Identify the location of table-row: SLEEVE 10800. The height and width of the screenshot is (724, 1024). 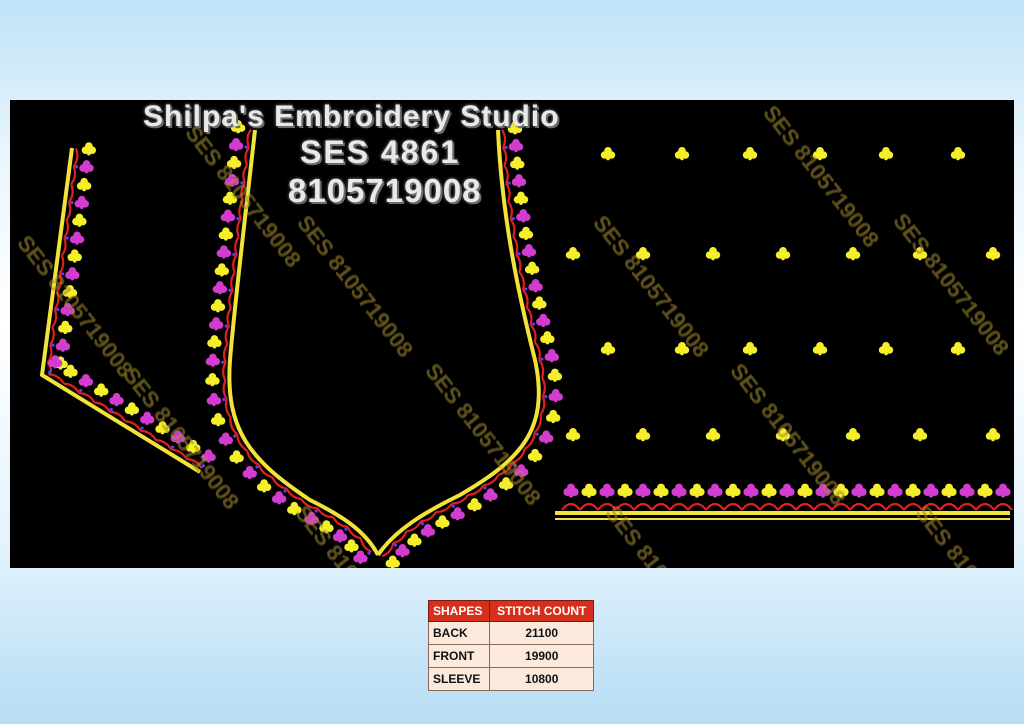
(510, 679).